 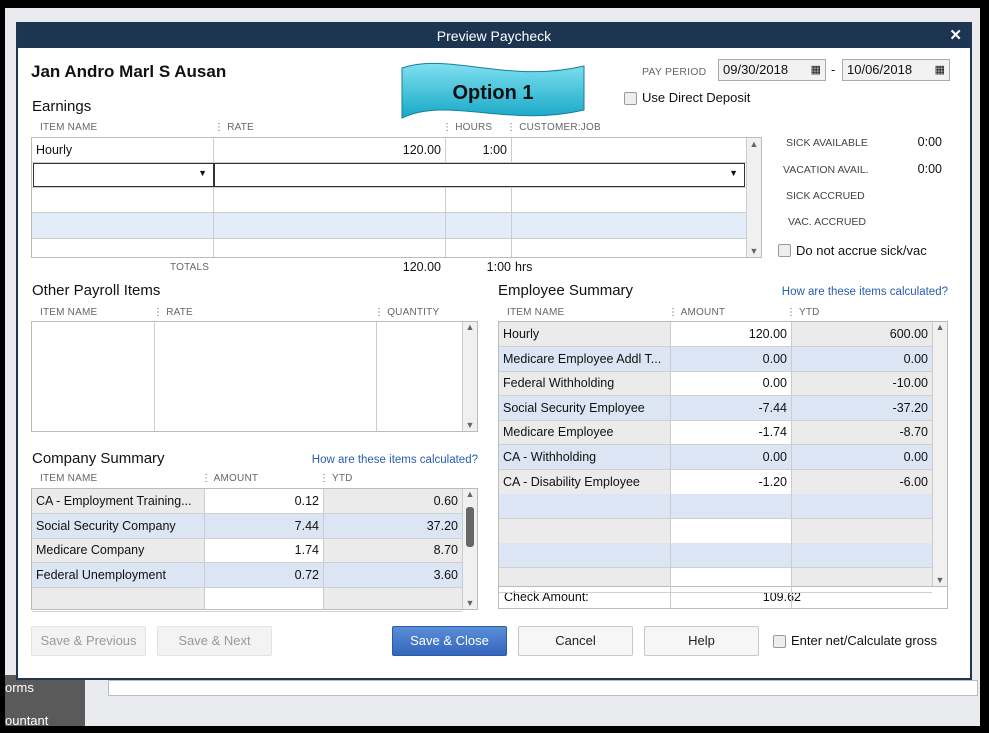 I want to click on col-header-label: QUANTITY, so click(x=413, y=312).